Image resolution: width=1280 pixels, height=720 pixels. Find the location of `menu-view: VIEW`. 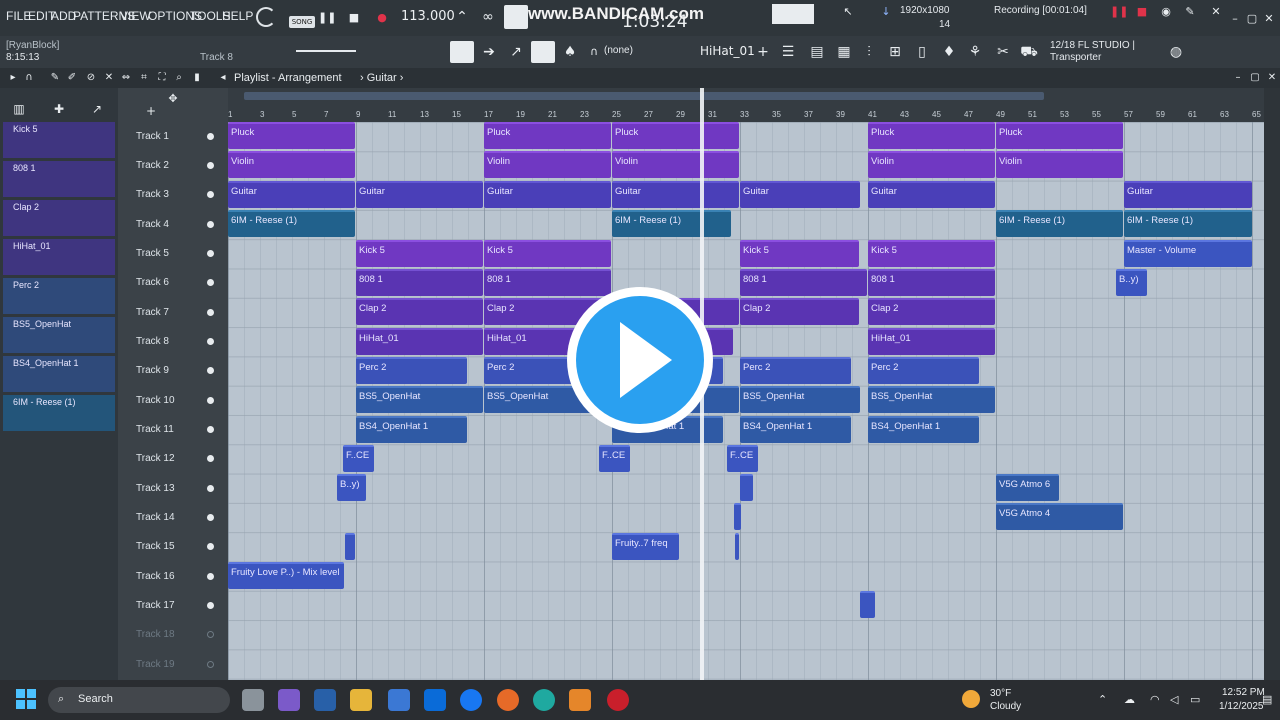

menu-view: VIEW is located at coordinates (135, 16).